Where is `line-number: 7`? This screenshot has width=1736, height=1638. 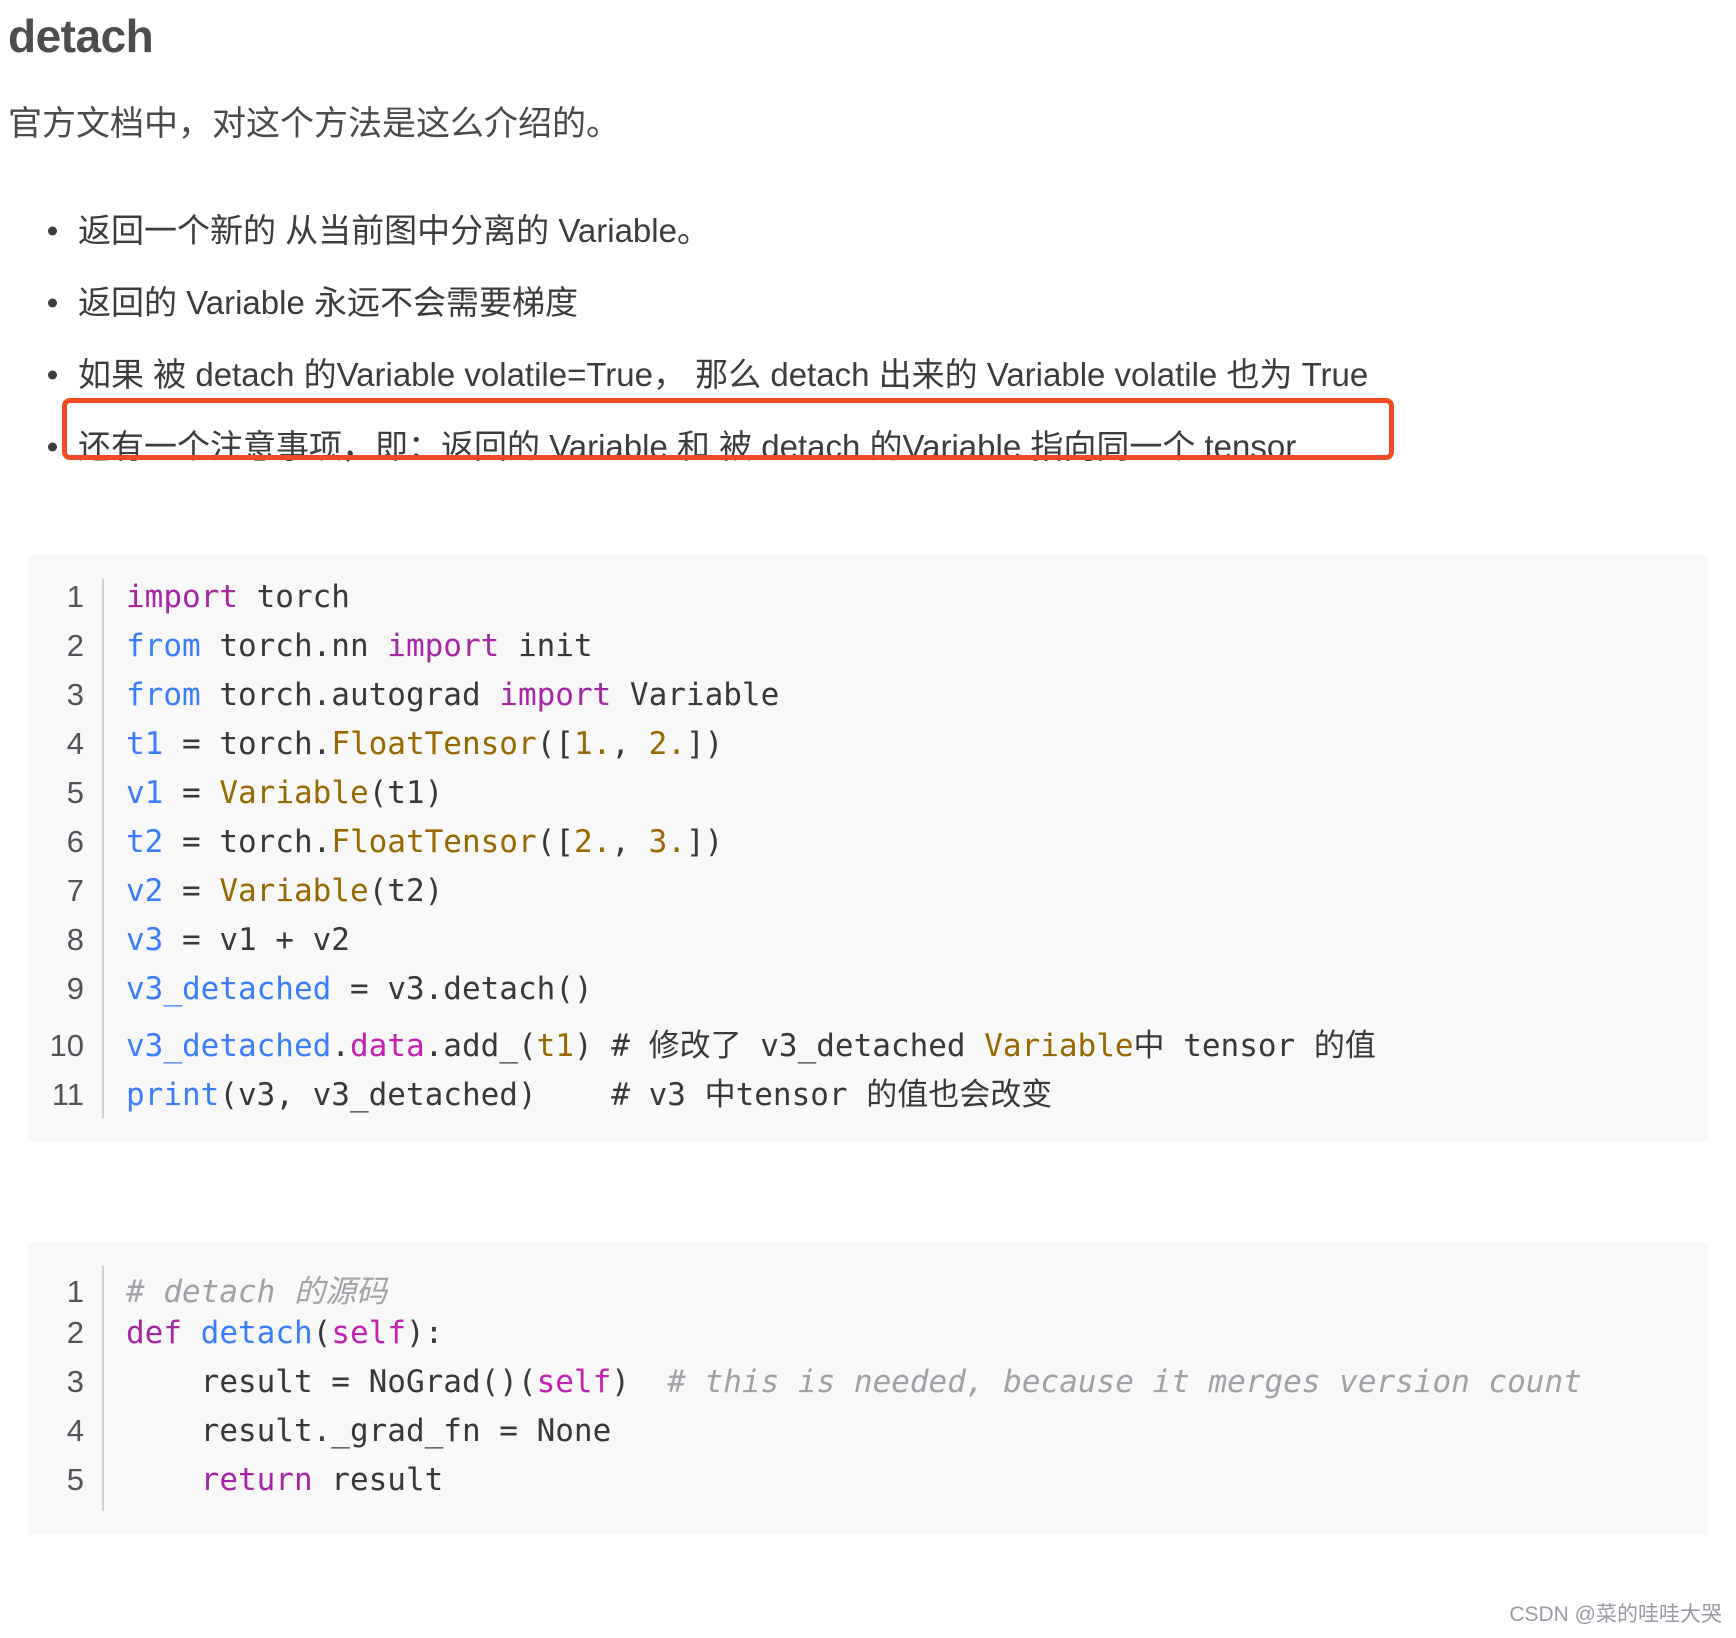 line-number: 7 is located at coordinates (75, 891).